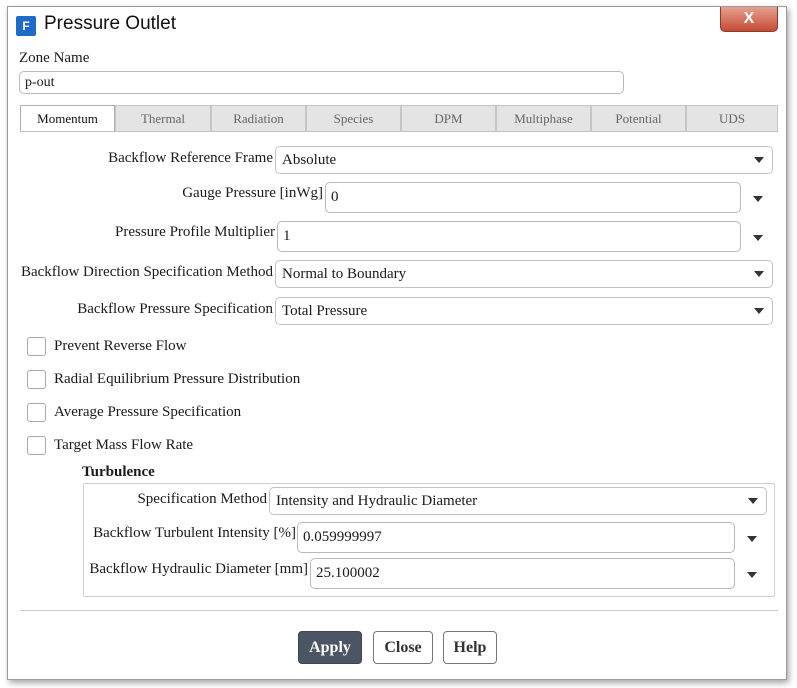 The width and height of the screenshot is (797, 688). Describe the element at coordinates (190, 158) in the screenshot. I see `backflow-reference-frame-label: Backflow Reference Frame` at that location.